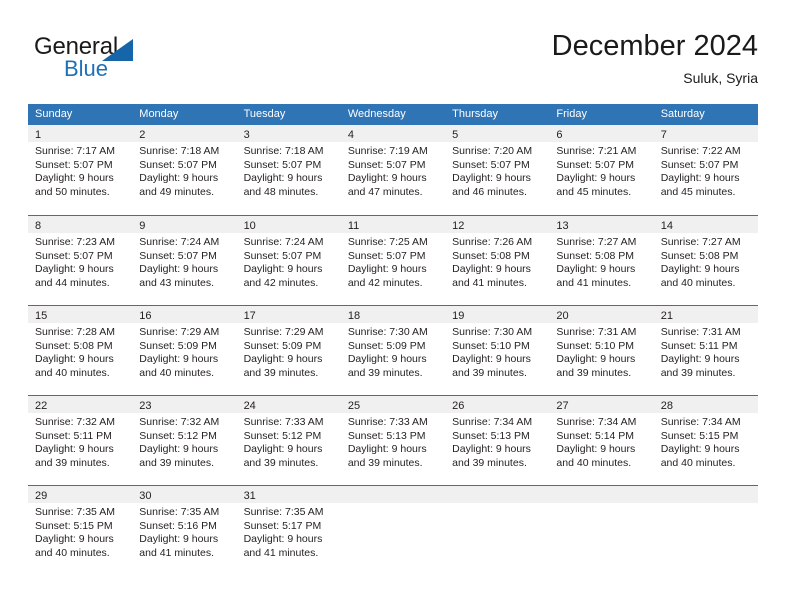 The width and height of the screenshot is (792, 612). I want to click on weekday-header-wednesday: Wednesday, so click(376, 114).